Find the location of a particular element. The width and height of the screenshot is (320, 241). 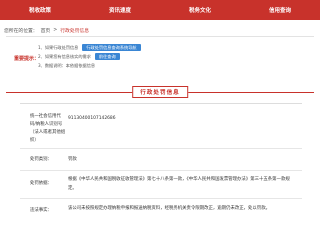

notice-line-1-text: 1、如果行政处罚信息 is located at coordinates (58, 47).